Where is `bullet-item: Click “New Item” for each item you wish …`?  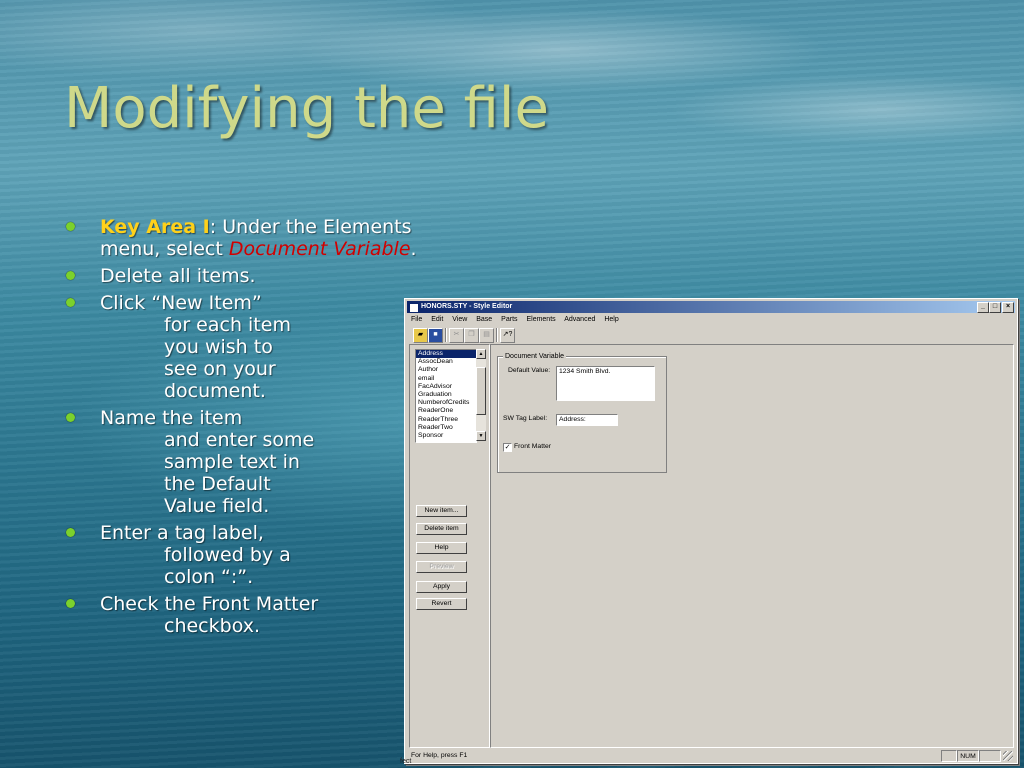 bullet-item: Click “New Item” for each item you wish … is located at coordinates (254, 347).